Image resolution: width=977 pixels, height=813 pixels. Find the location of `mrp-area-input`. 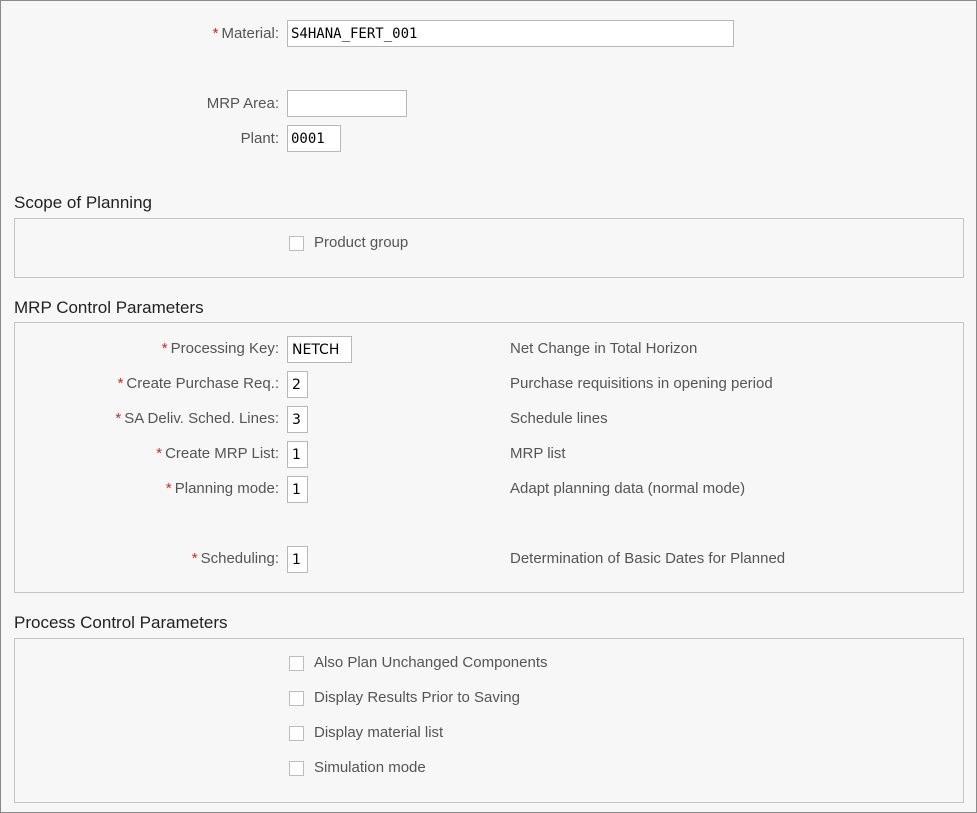

mrp-area-input is located at coordinates (347, 103).